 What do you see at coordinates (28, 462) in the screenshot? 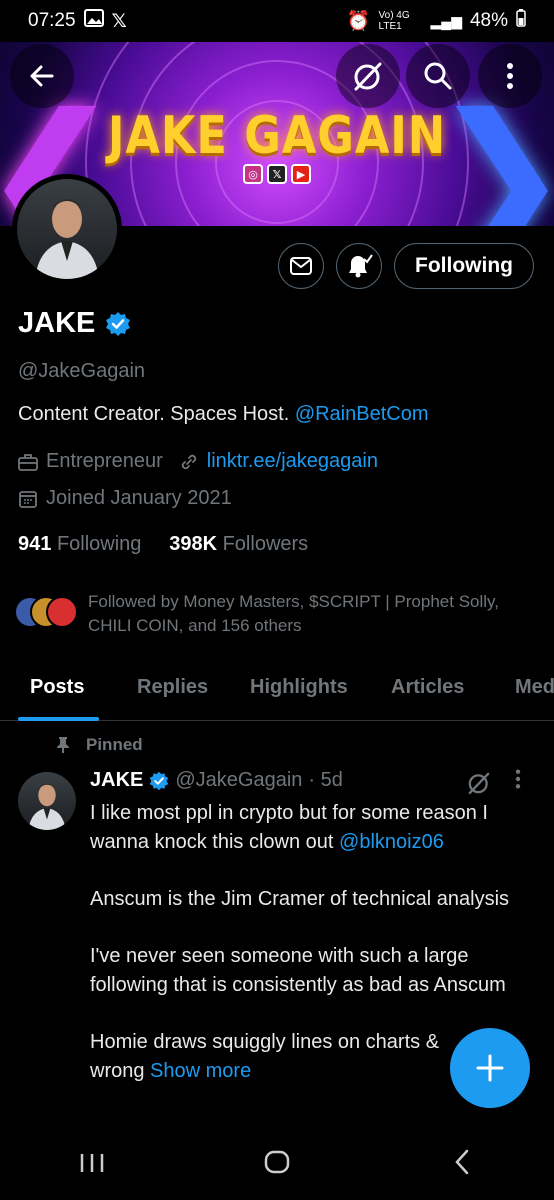
I see `briefcase-icon` at bounding box center [28, 462].